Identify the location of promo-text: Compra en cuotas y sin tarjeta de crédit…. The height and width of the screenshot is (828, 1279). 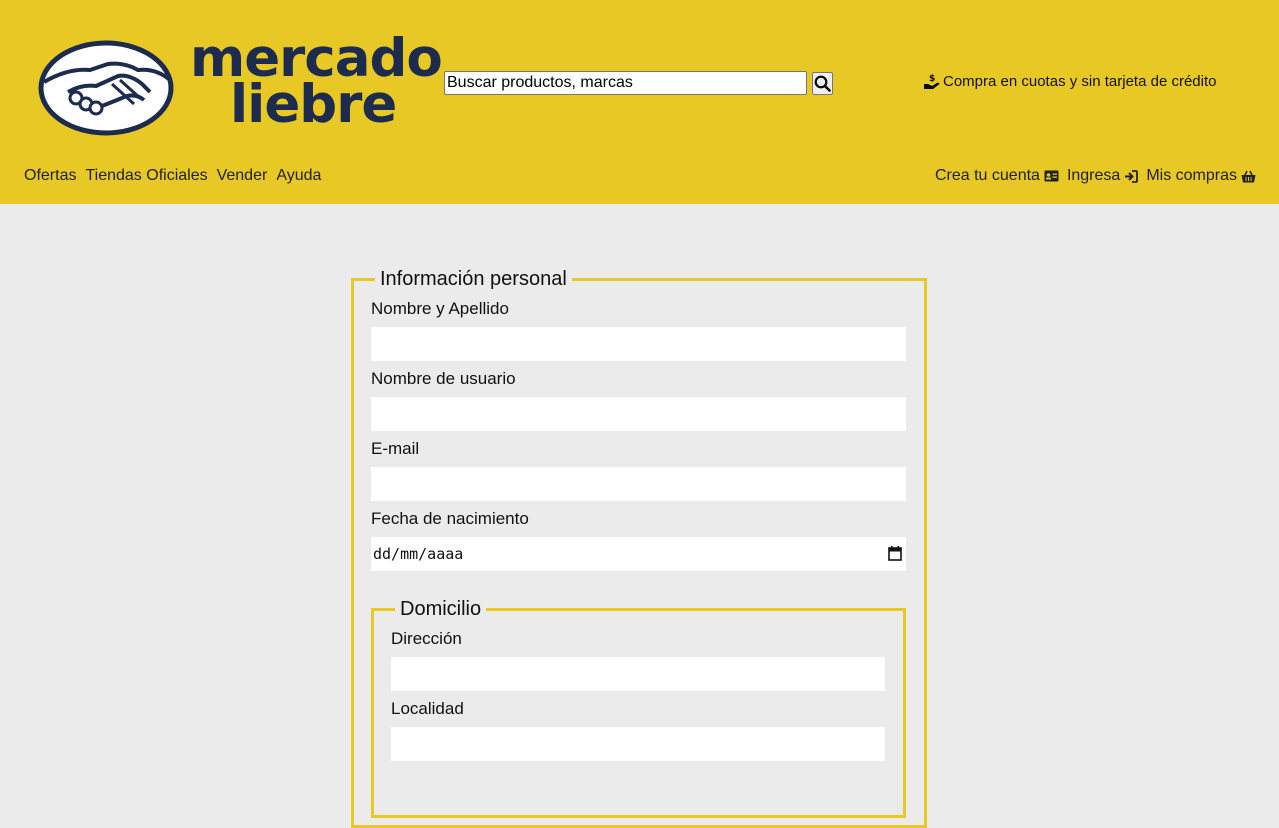
(1080, 81).